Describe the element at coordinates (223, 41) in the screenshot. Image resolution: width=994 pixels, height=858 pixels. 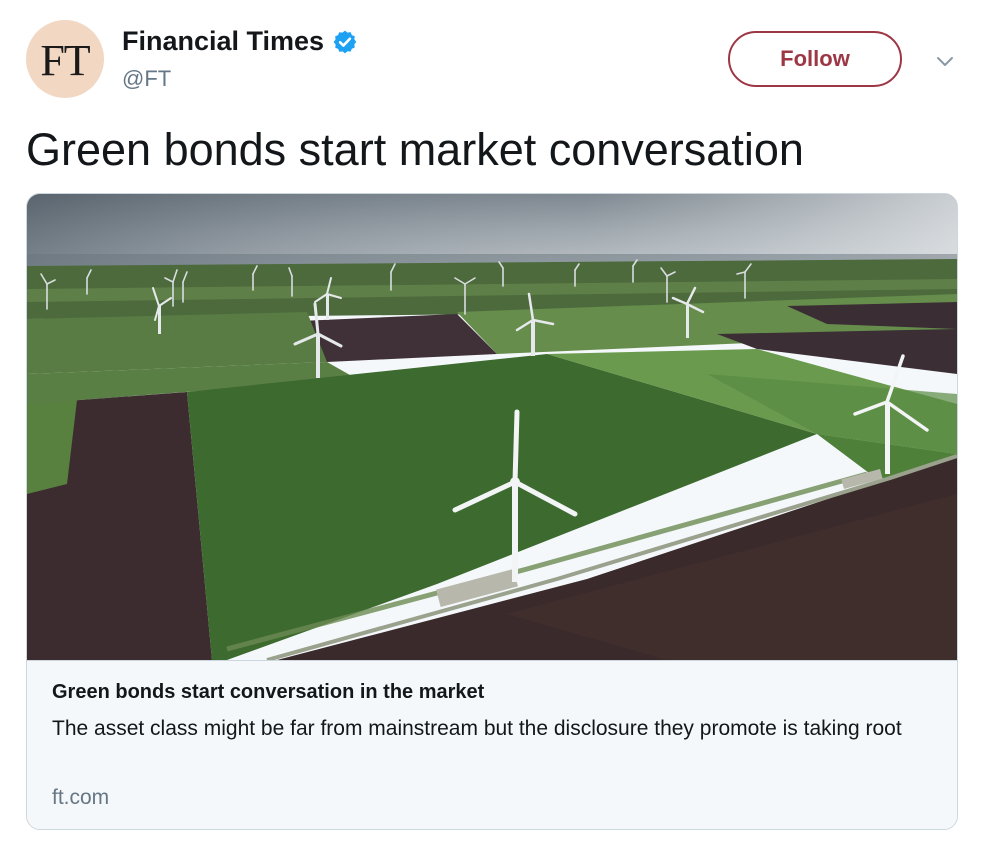
I see `display-name: Financial Times` at that location.